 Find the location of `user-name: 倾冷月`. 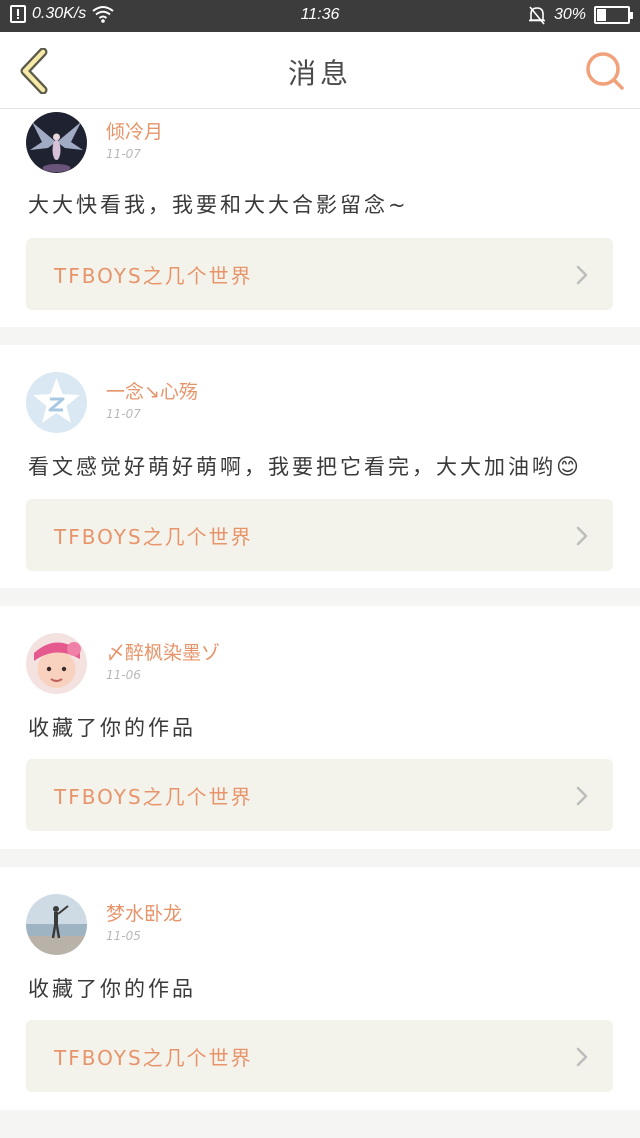

user-name: 倾冷月 is located at coordinates (134, 130).